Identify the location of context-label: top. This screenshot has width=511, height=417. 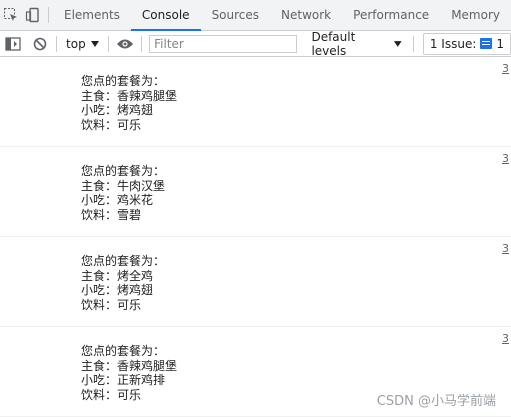
(76, 43).